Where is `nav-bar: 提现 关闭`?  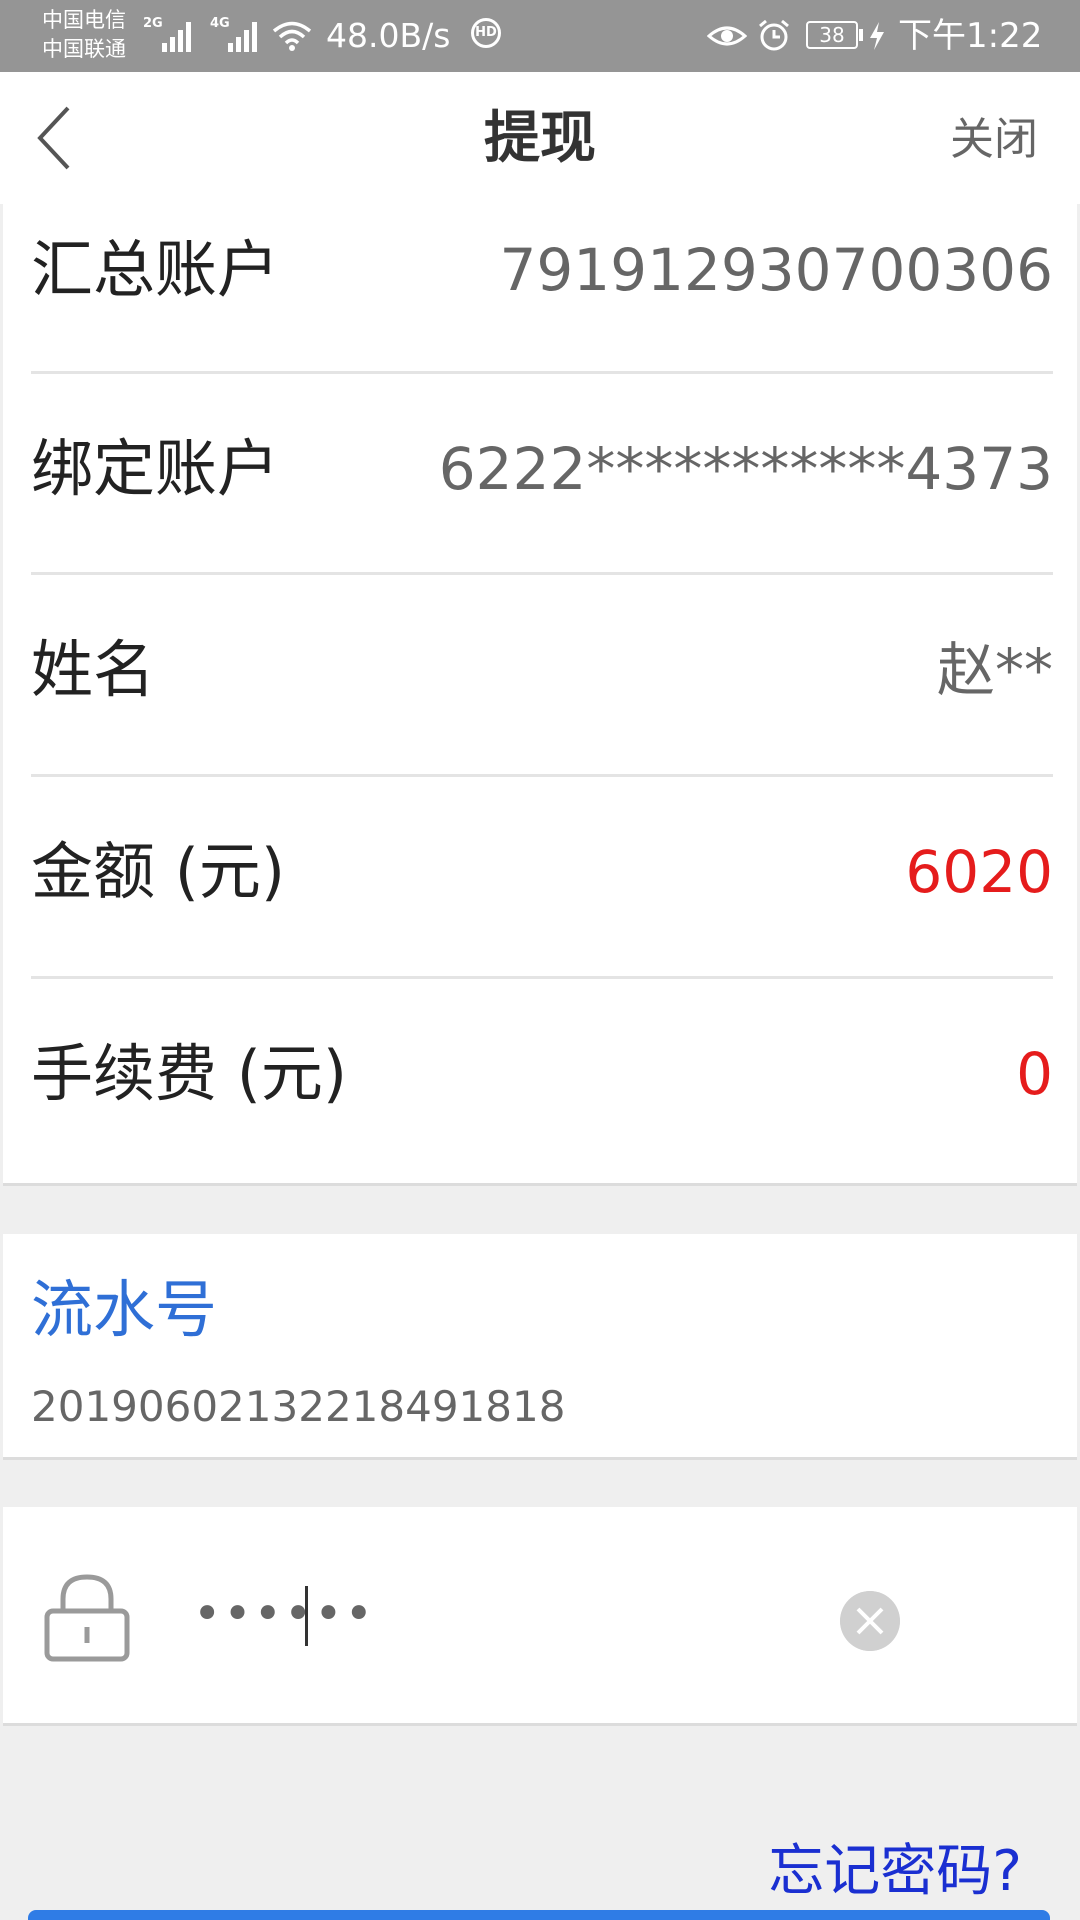
nav-bar: 提现 关闭 is located at coordinates (540, 138).